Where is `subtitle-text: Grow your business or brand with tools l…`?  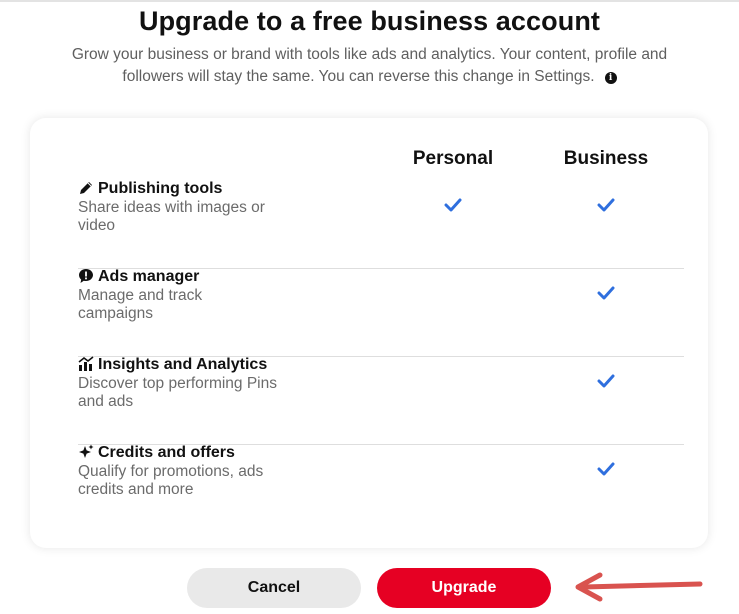 subtitle-text: Grow your business or brand with tools l… is located at coordinates (369, 65).